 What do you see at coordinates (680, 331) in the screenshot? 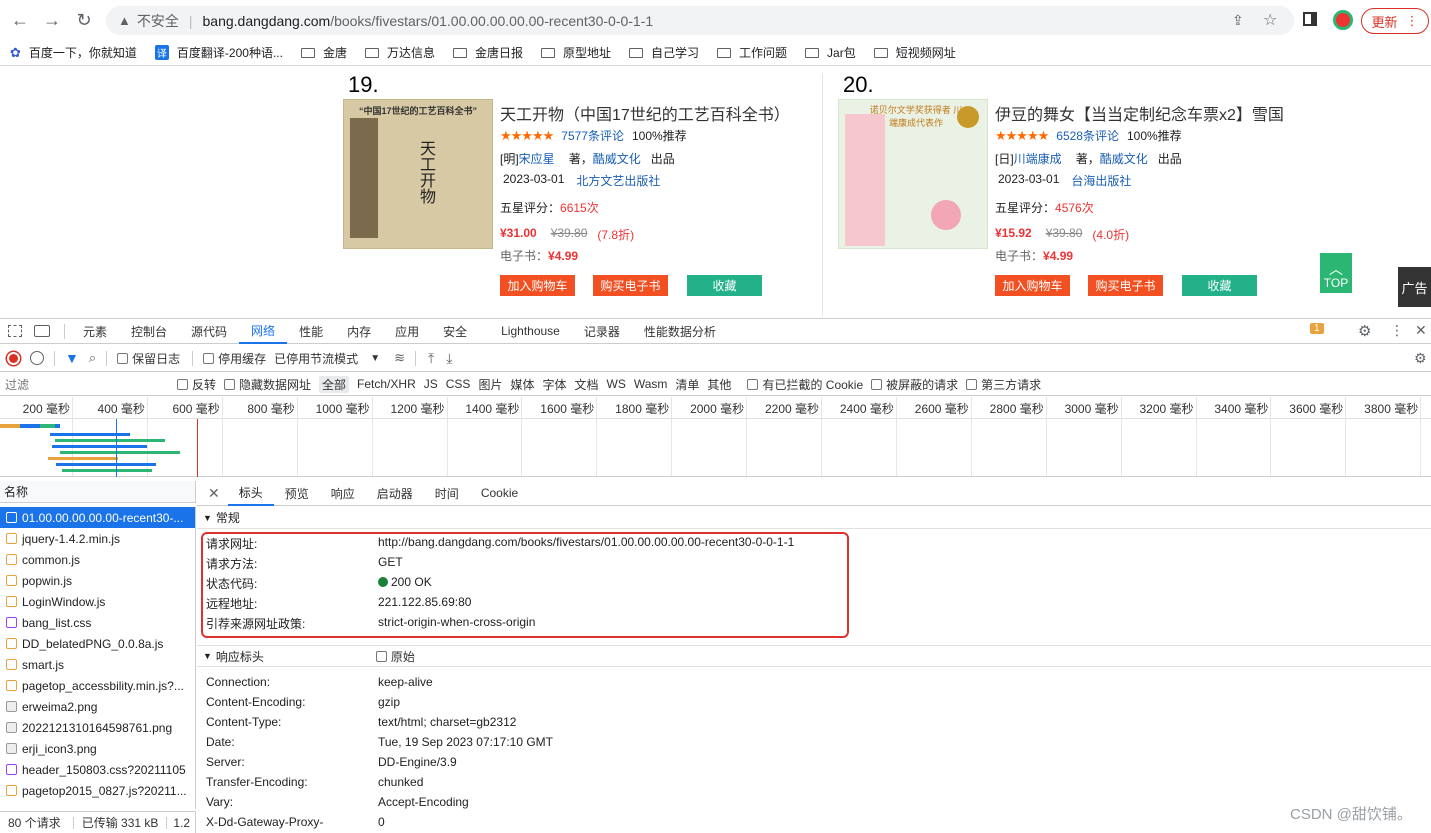
I see `devtools-tab: 性能数据分析` at bounding box center [680, 331].